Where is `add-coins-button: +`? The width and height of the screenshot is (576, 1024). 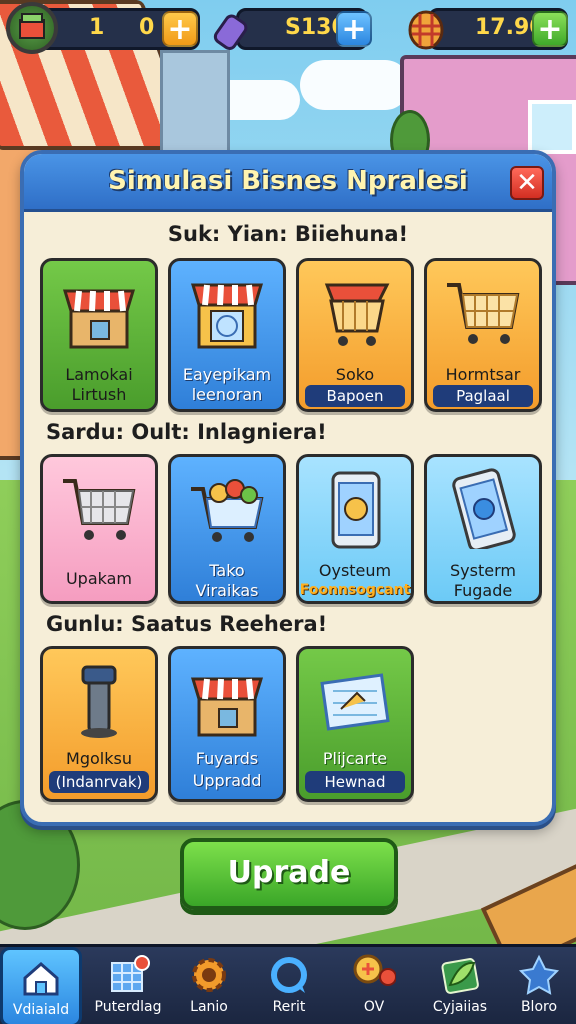
add-coins-button: + is located at coordinates (550, 29).